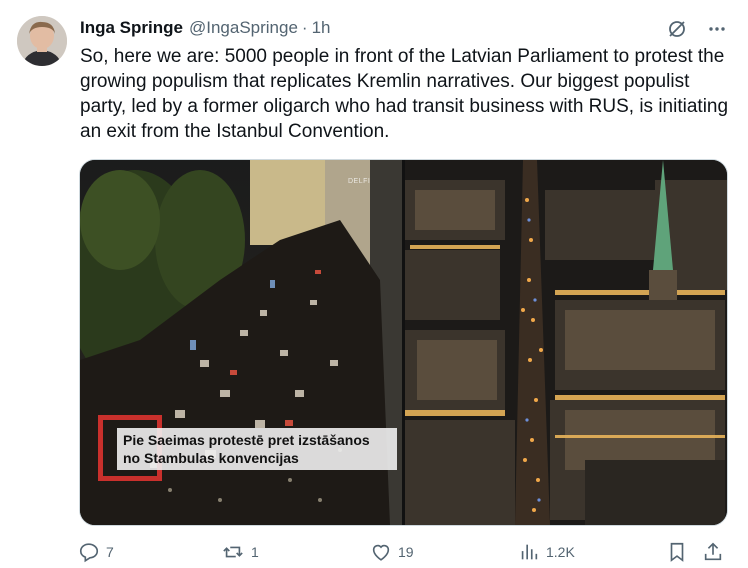  What do you see at coordinates (321, 28) in the screenshot?
I see `timestamp: 1h` at bounding box center [321, 28].